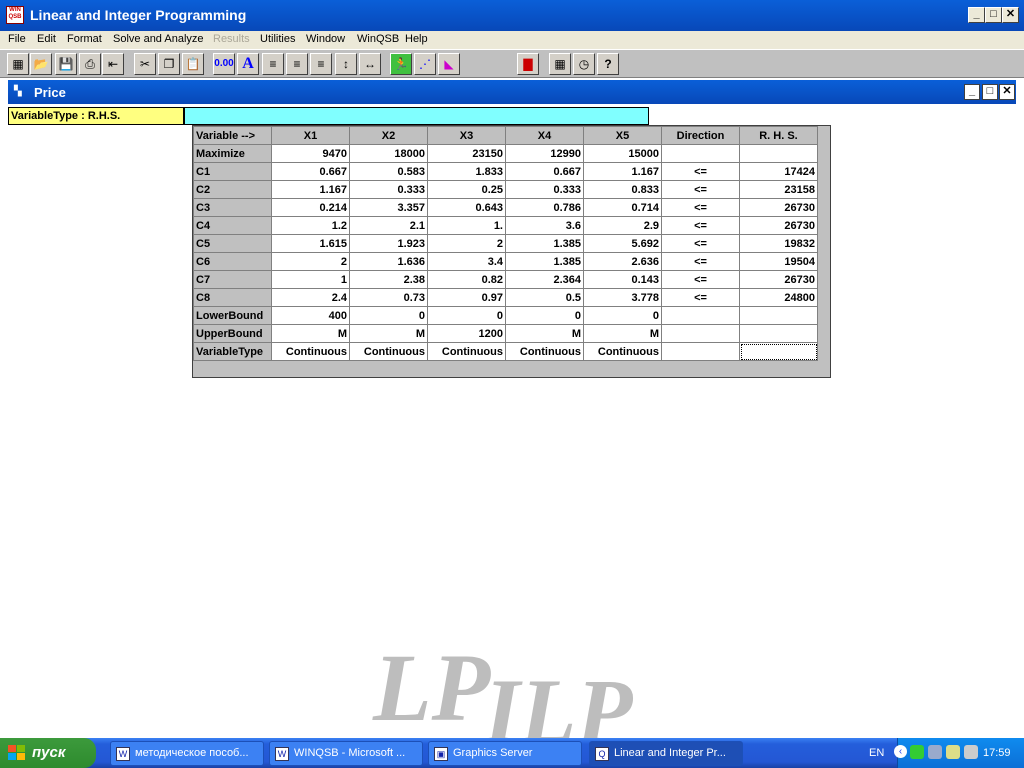 This screenshot has height=768, width=1024. What do you see at coordinates (466, 171) in the screenshot?
I see `grid-cell: 1.833` at bounding box center [466, 171].